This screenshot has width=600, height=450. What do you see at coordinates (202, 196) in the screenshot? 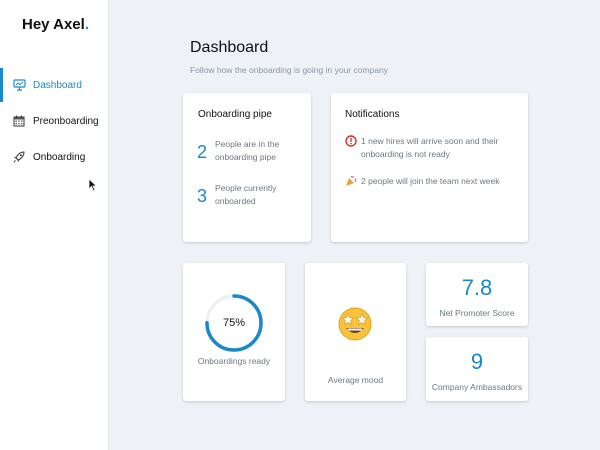
I see `pipe-stat-value: 3` at bounding box center [202, 196].